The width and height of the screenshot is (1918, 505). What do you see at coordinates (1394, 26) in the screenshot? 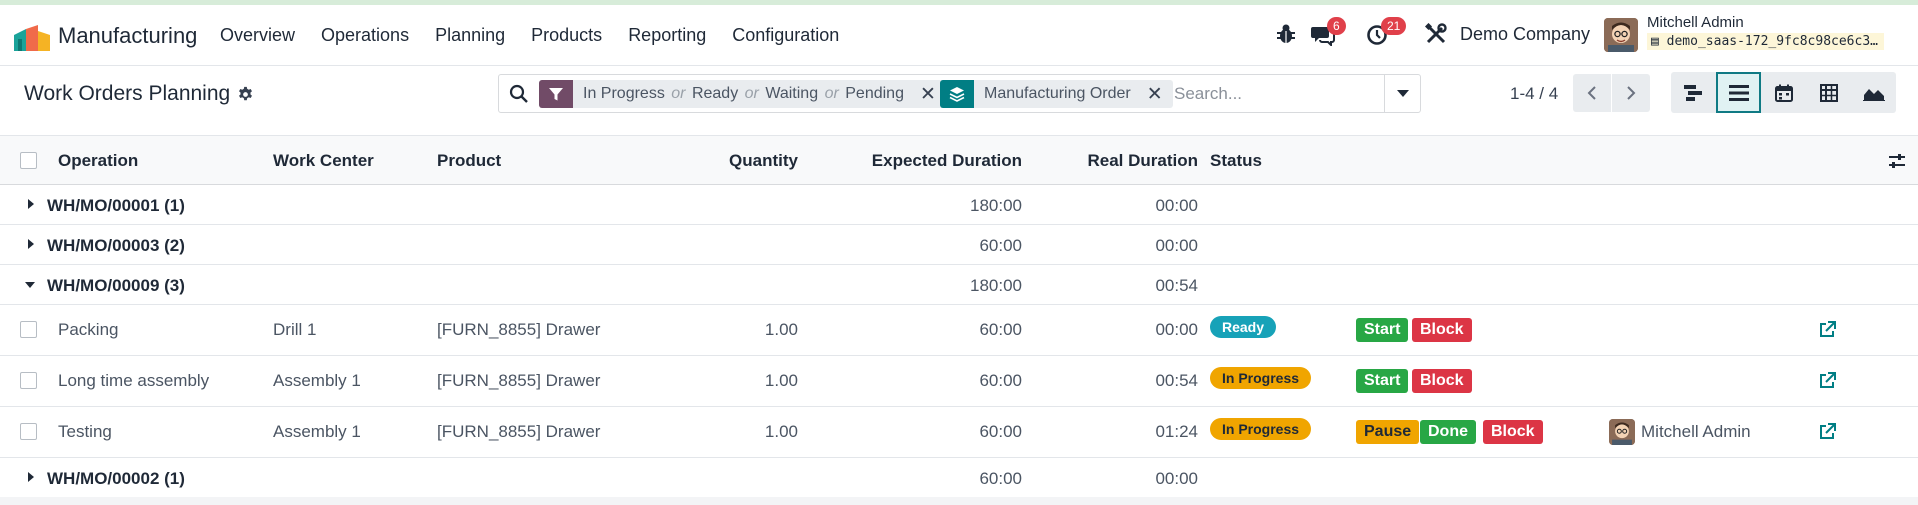
I see `activities-badge: 21` at bounding box center [1394, 26].